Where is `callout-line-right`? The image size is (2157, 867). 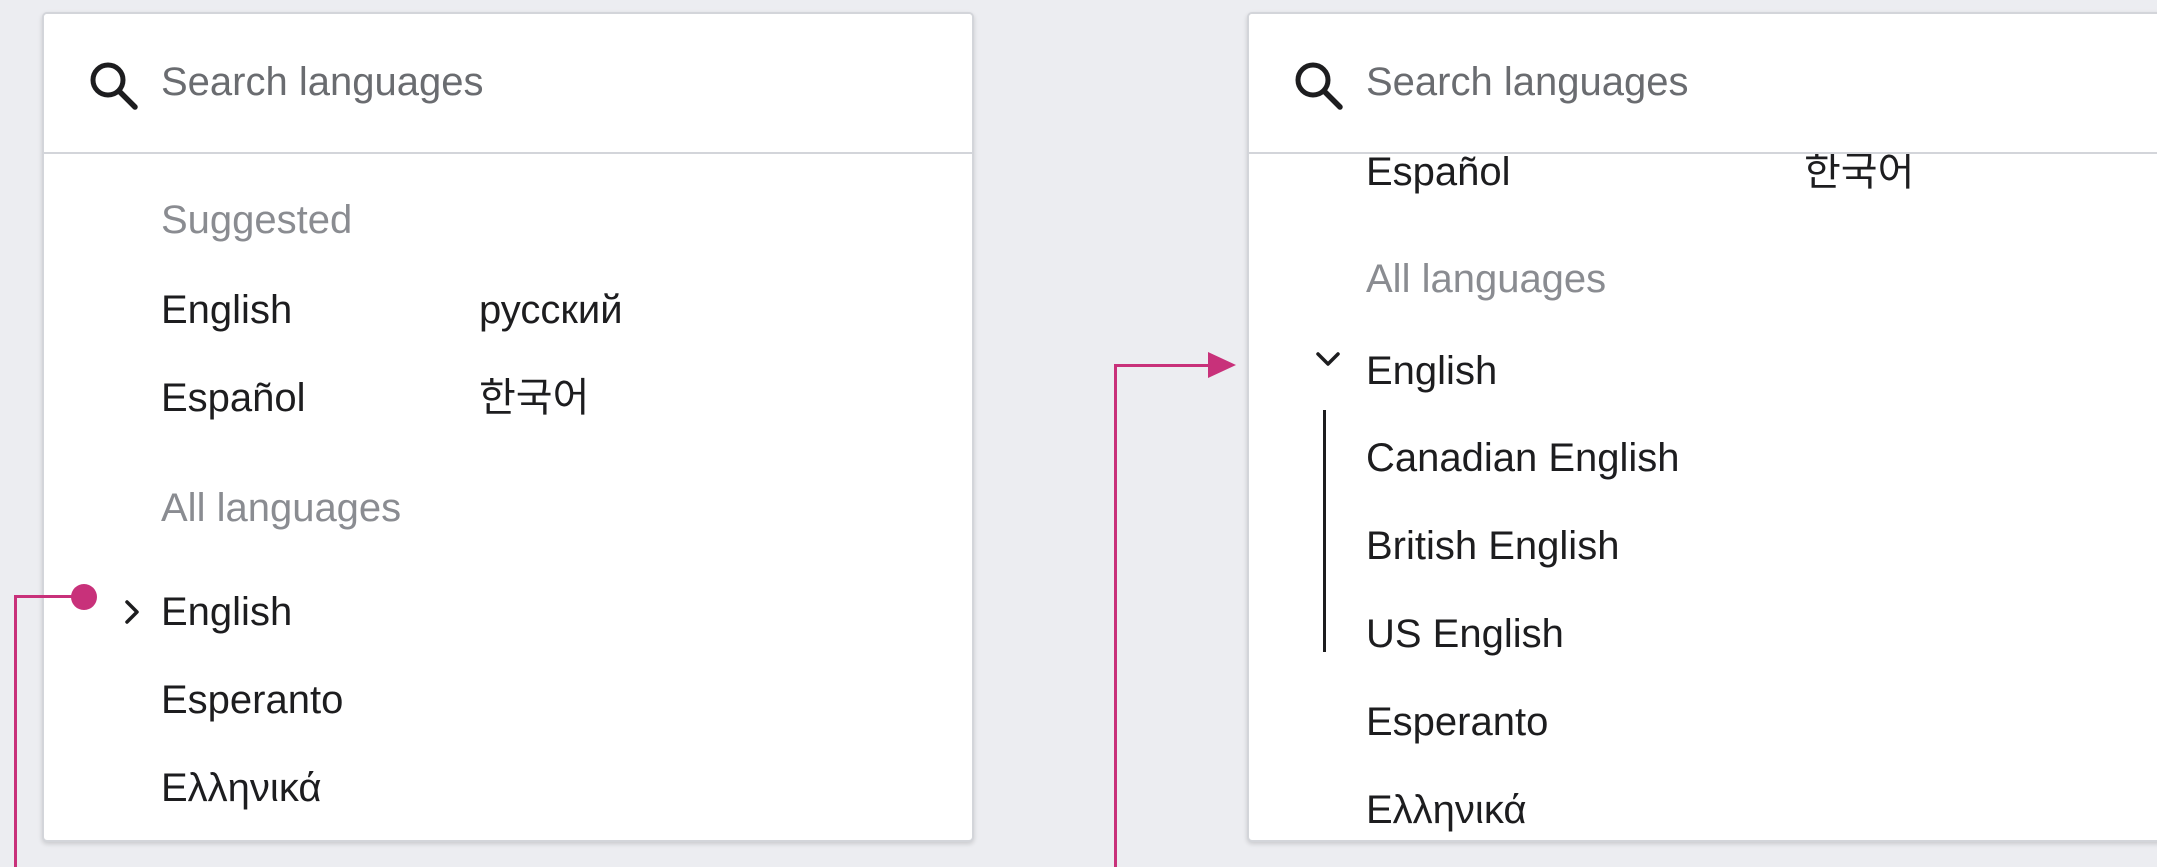 callout-line-right is located at coordinates (1115, 615).